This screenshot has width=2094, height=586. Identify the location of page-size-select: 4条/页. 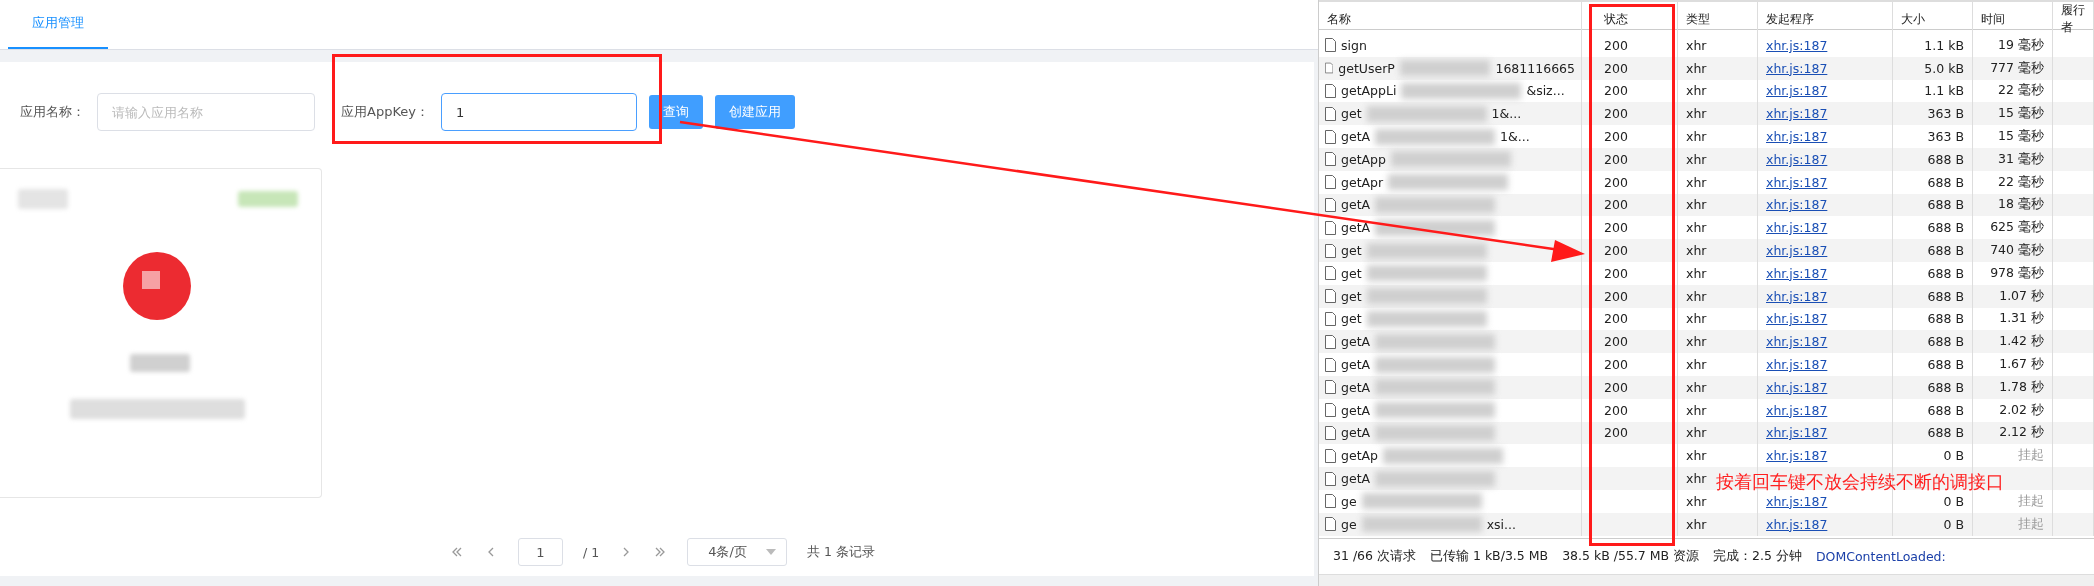
(737, 552).